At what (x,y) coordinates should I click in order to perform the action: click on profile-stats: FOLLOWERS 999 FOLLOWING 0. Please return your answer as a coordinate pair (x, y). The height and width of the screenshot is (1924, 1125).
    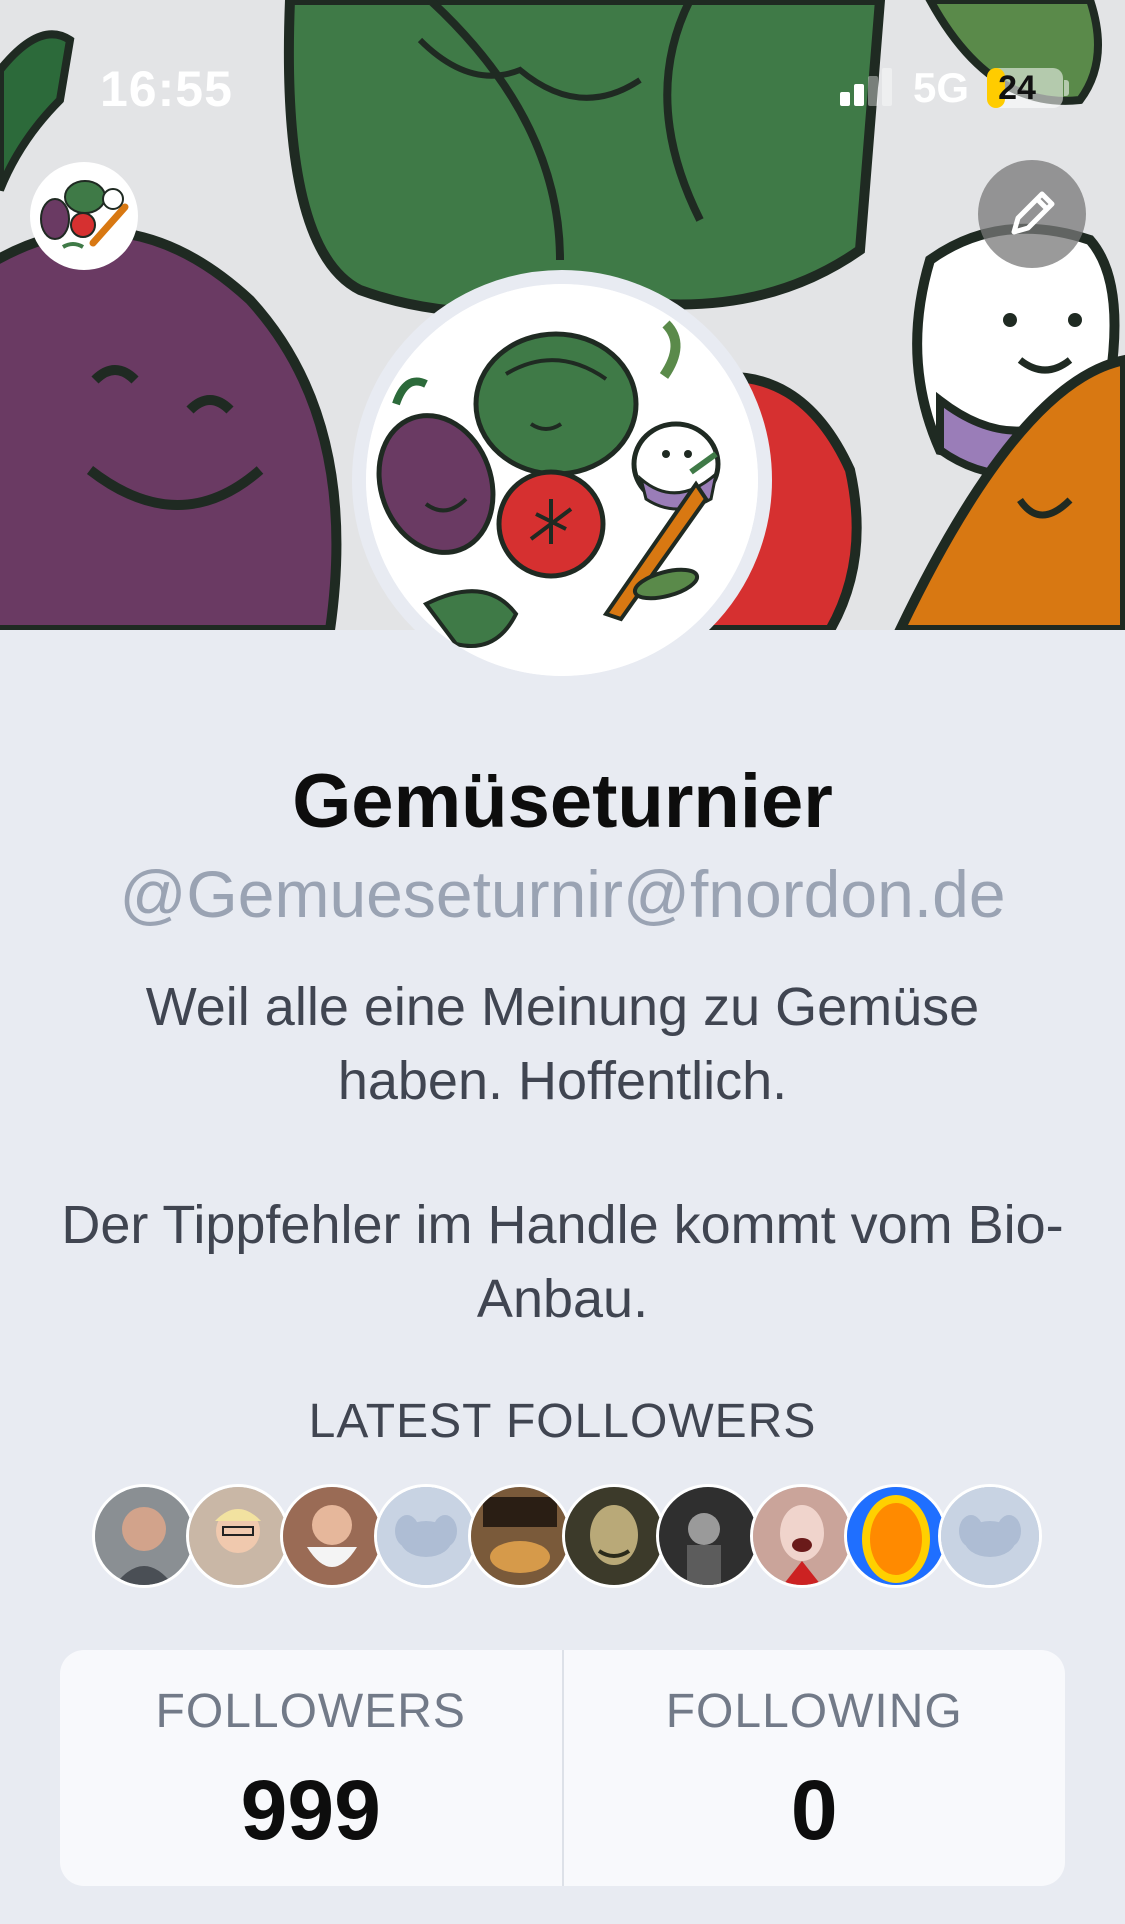
    Looking at the image, I should click on (562, 1768).